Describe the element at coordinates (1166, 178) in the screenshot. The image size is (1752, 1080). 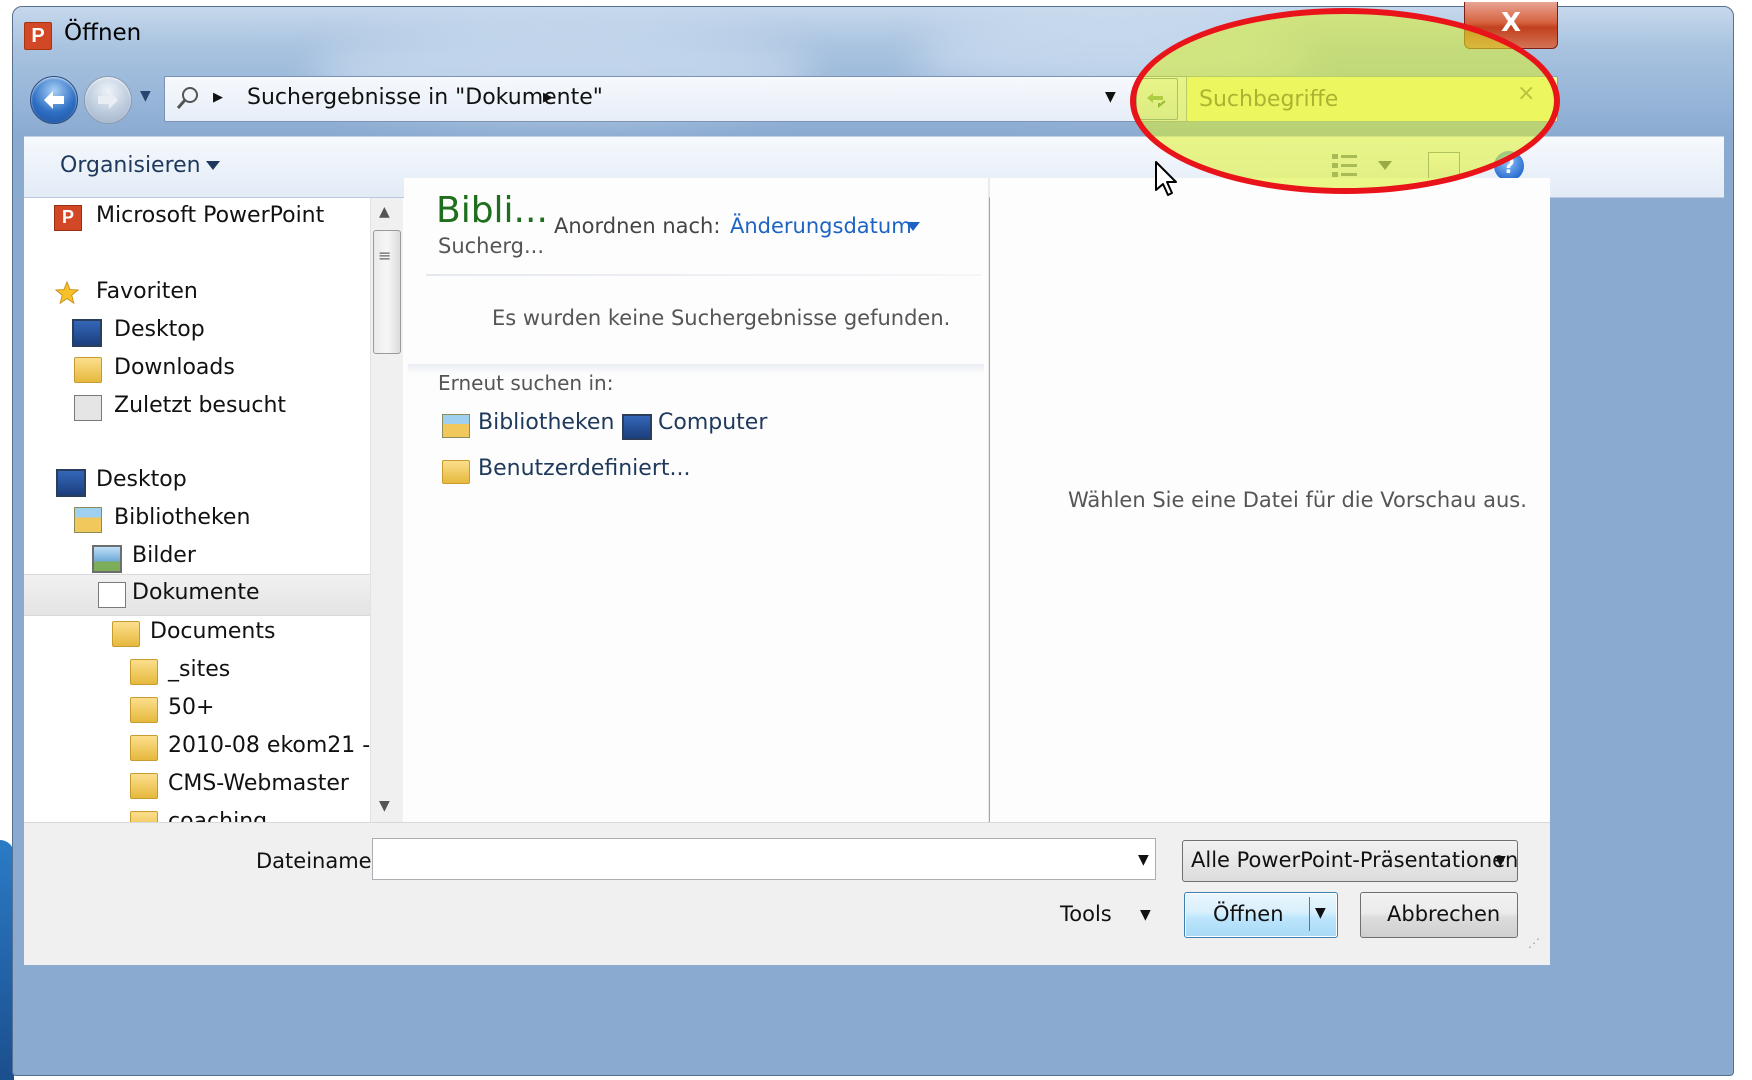
I see `mouse-cursor-icon` at that location.